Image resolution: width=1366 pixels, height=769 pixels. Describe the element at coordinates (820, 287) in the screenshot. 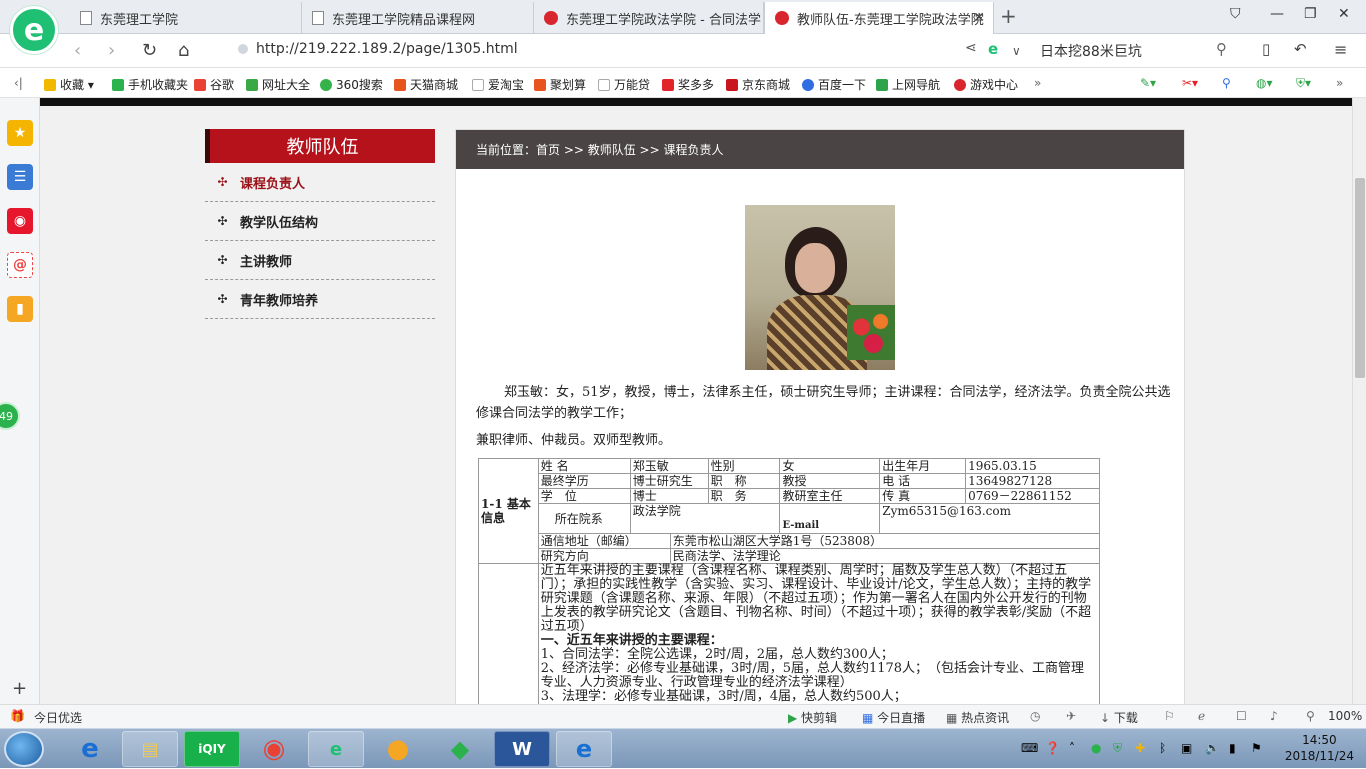

I see `teacher-photo` at that location.